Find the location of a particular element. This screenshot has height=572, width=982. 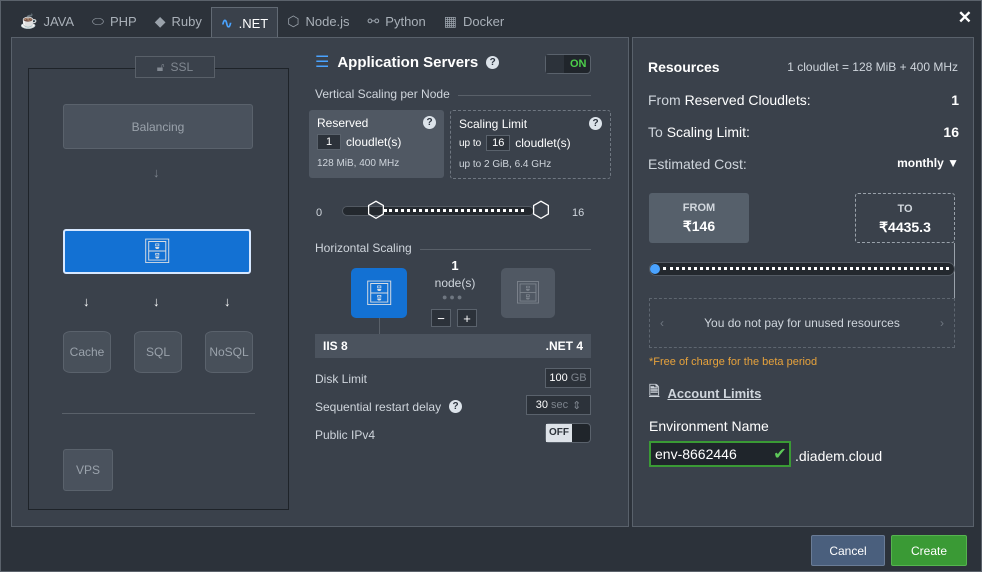

cancel-button: Cancel is located at coordinates (848, 550).